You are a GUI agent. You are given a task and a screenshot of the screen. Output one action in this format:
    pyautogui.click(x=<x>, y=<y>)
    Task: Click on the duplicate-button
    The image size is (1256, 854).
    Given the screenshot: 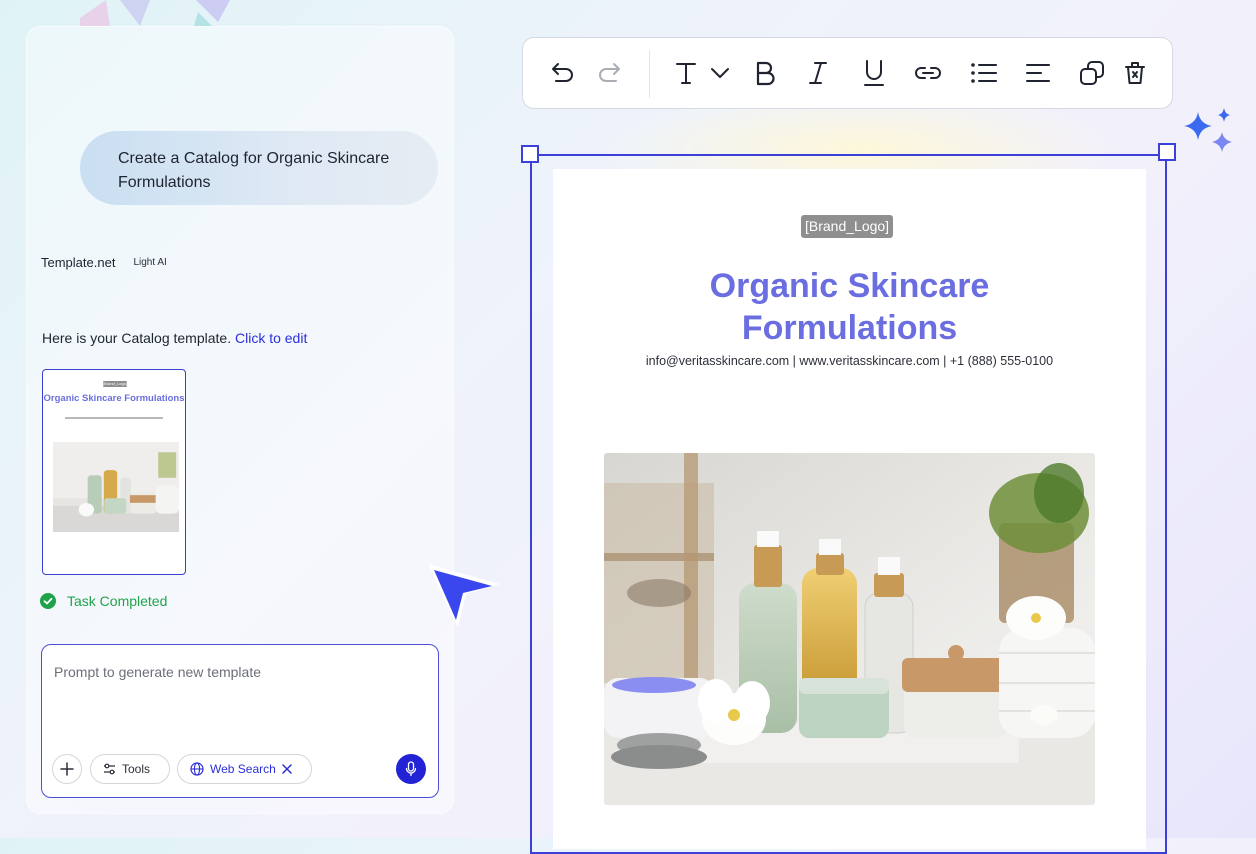 What is the action you would take?
    pyautogui.click(x=1092, y=73)
    